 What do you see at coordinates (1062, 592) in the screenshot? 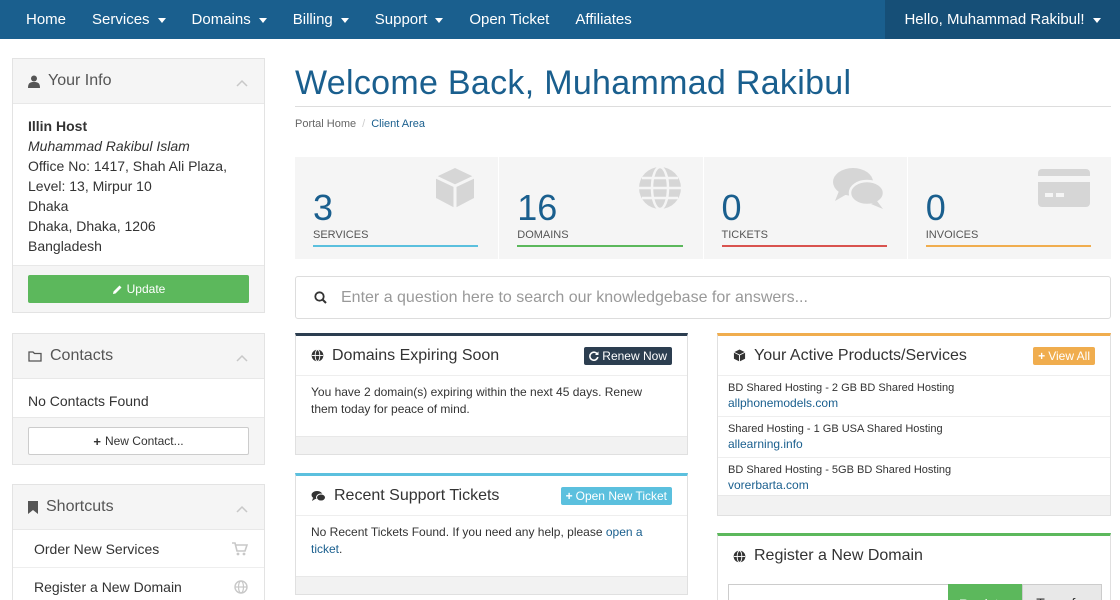
I see `transfer-button: Transfer` at bounding box center [1062, 592].